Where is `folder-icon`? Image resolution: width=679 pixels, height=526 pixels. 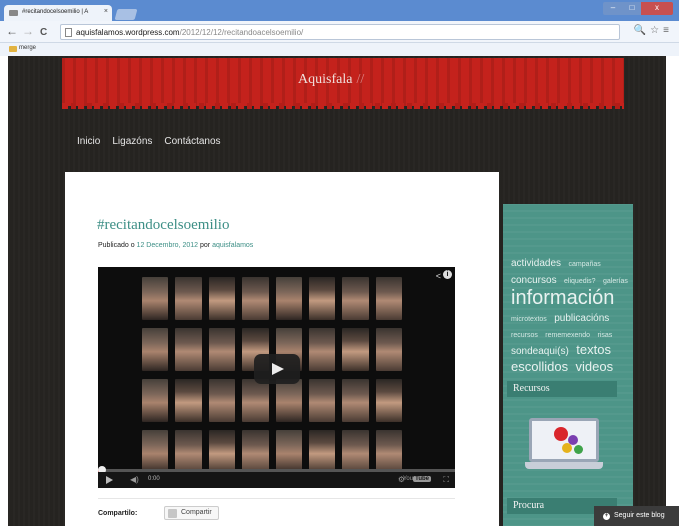 folder-icon is located at coordinates (13, 49).